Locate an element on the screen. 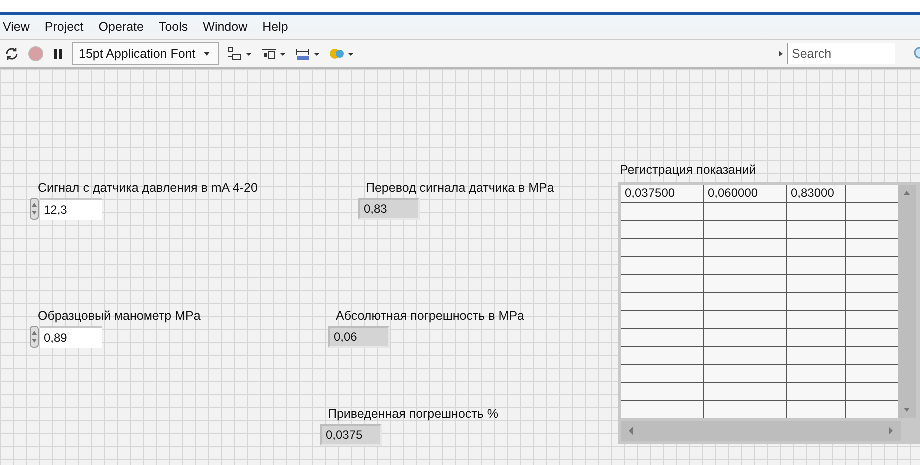  menu-item: View is located at coordinates (16, 27).